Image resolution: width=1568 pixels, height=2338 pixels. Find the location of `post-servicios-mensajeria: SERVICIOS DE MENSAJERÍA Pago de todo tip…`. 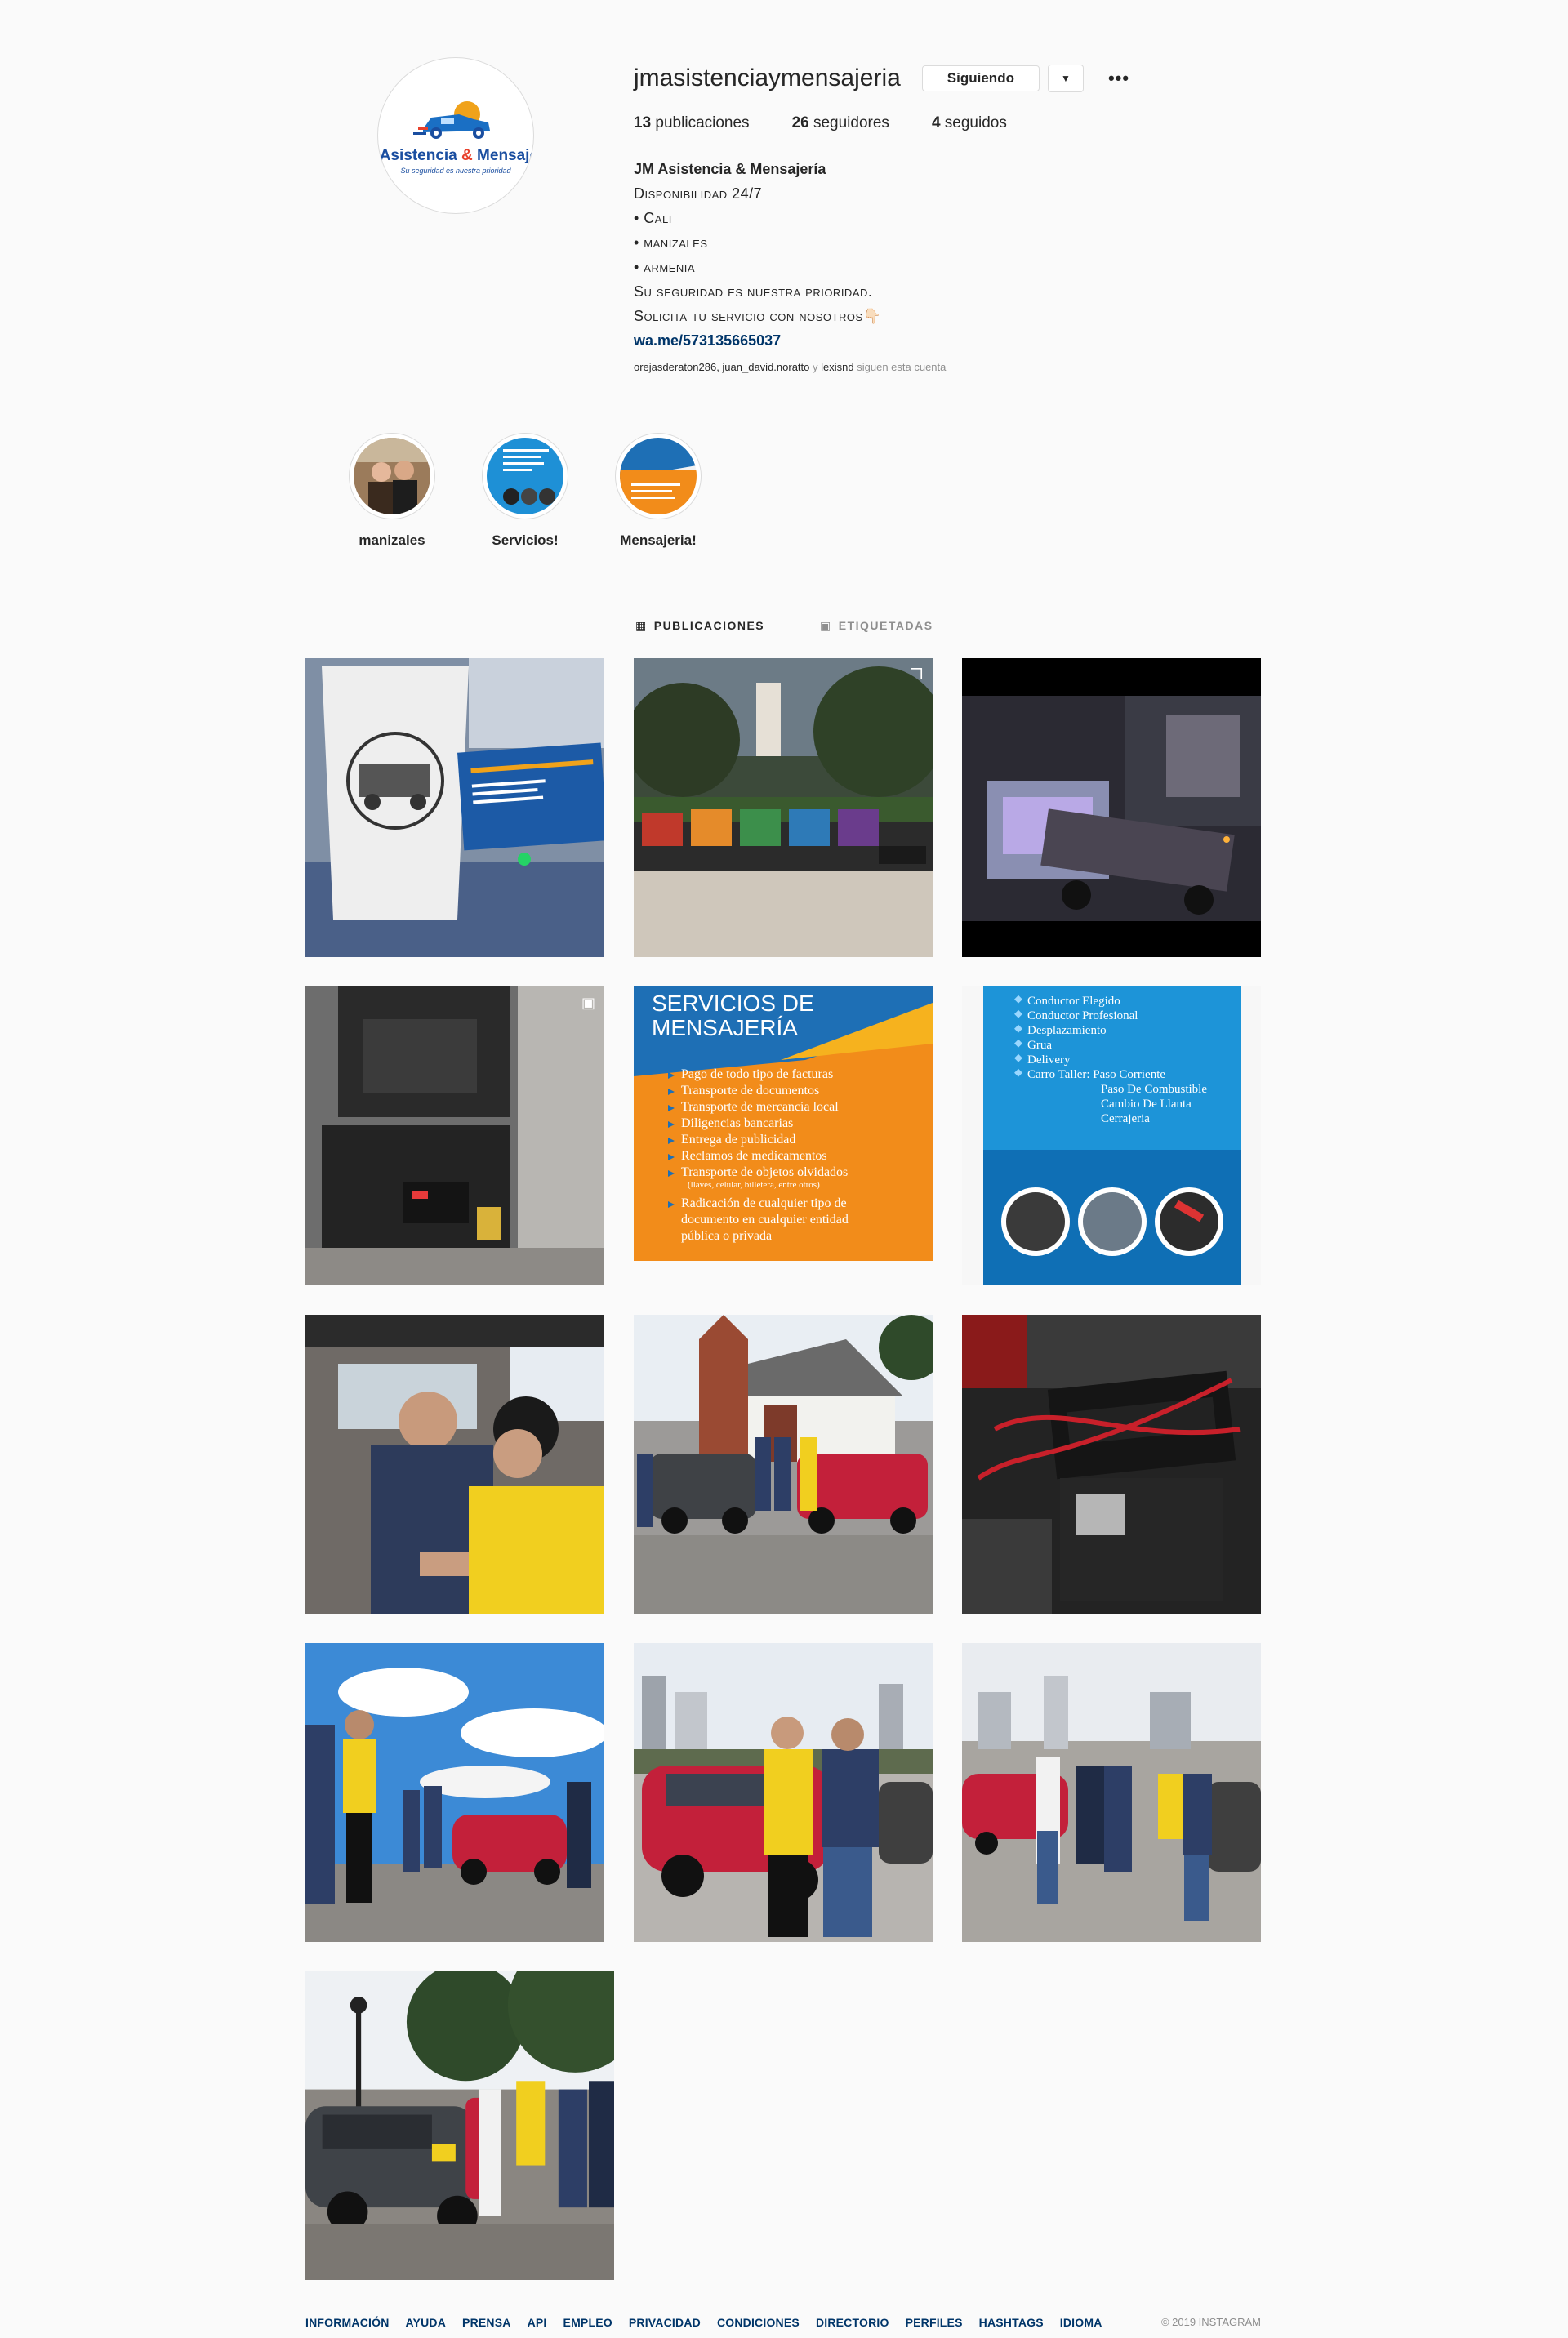

post-servicios-mensajeria: SERVICIOS DE MENSAJERÍA Pago de todo tip… is located at coordinates (783, 1135).